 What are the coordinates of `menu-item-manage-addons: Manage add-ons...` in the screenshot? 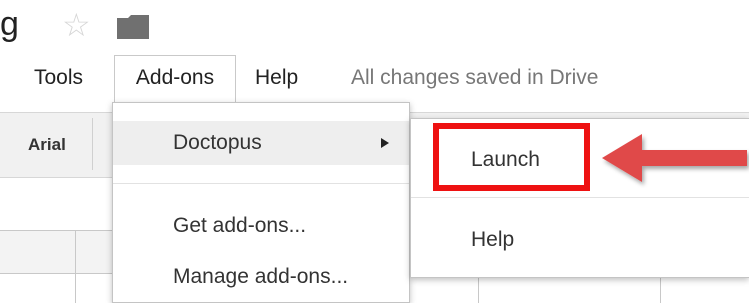 It's located at (261, 277).